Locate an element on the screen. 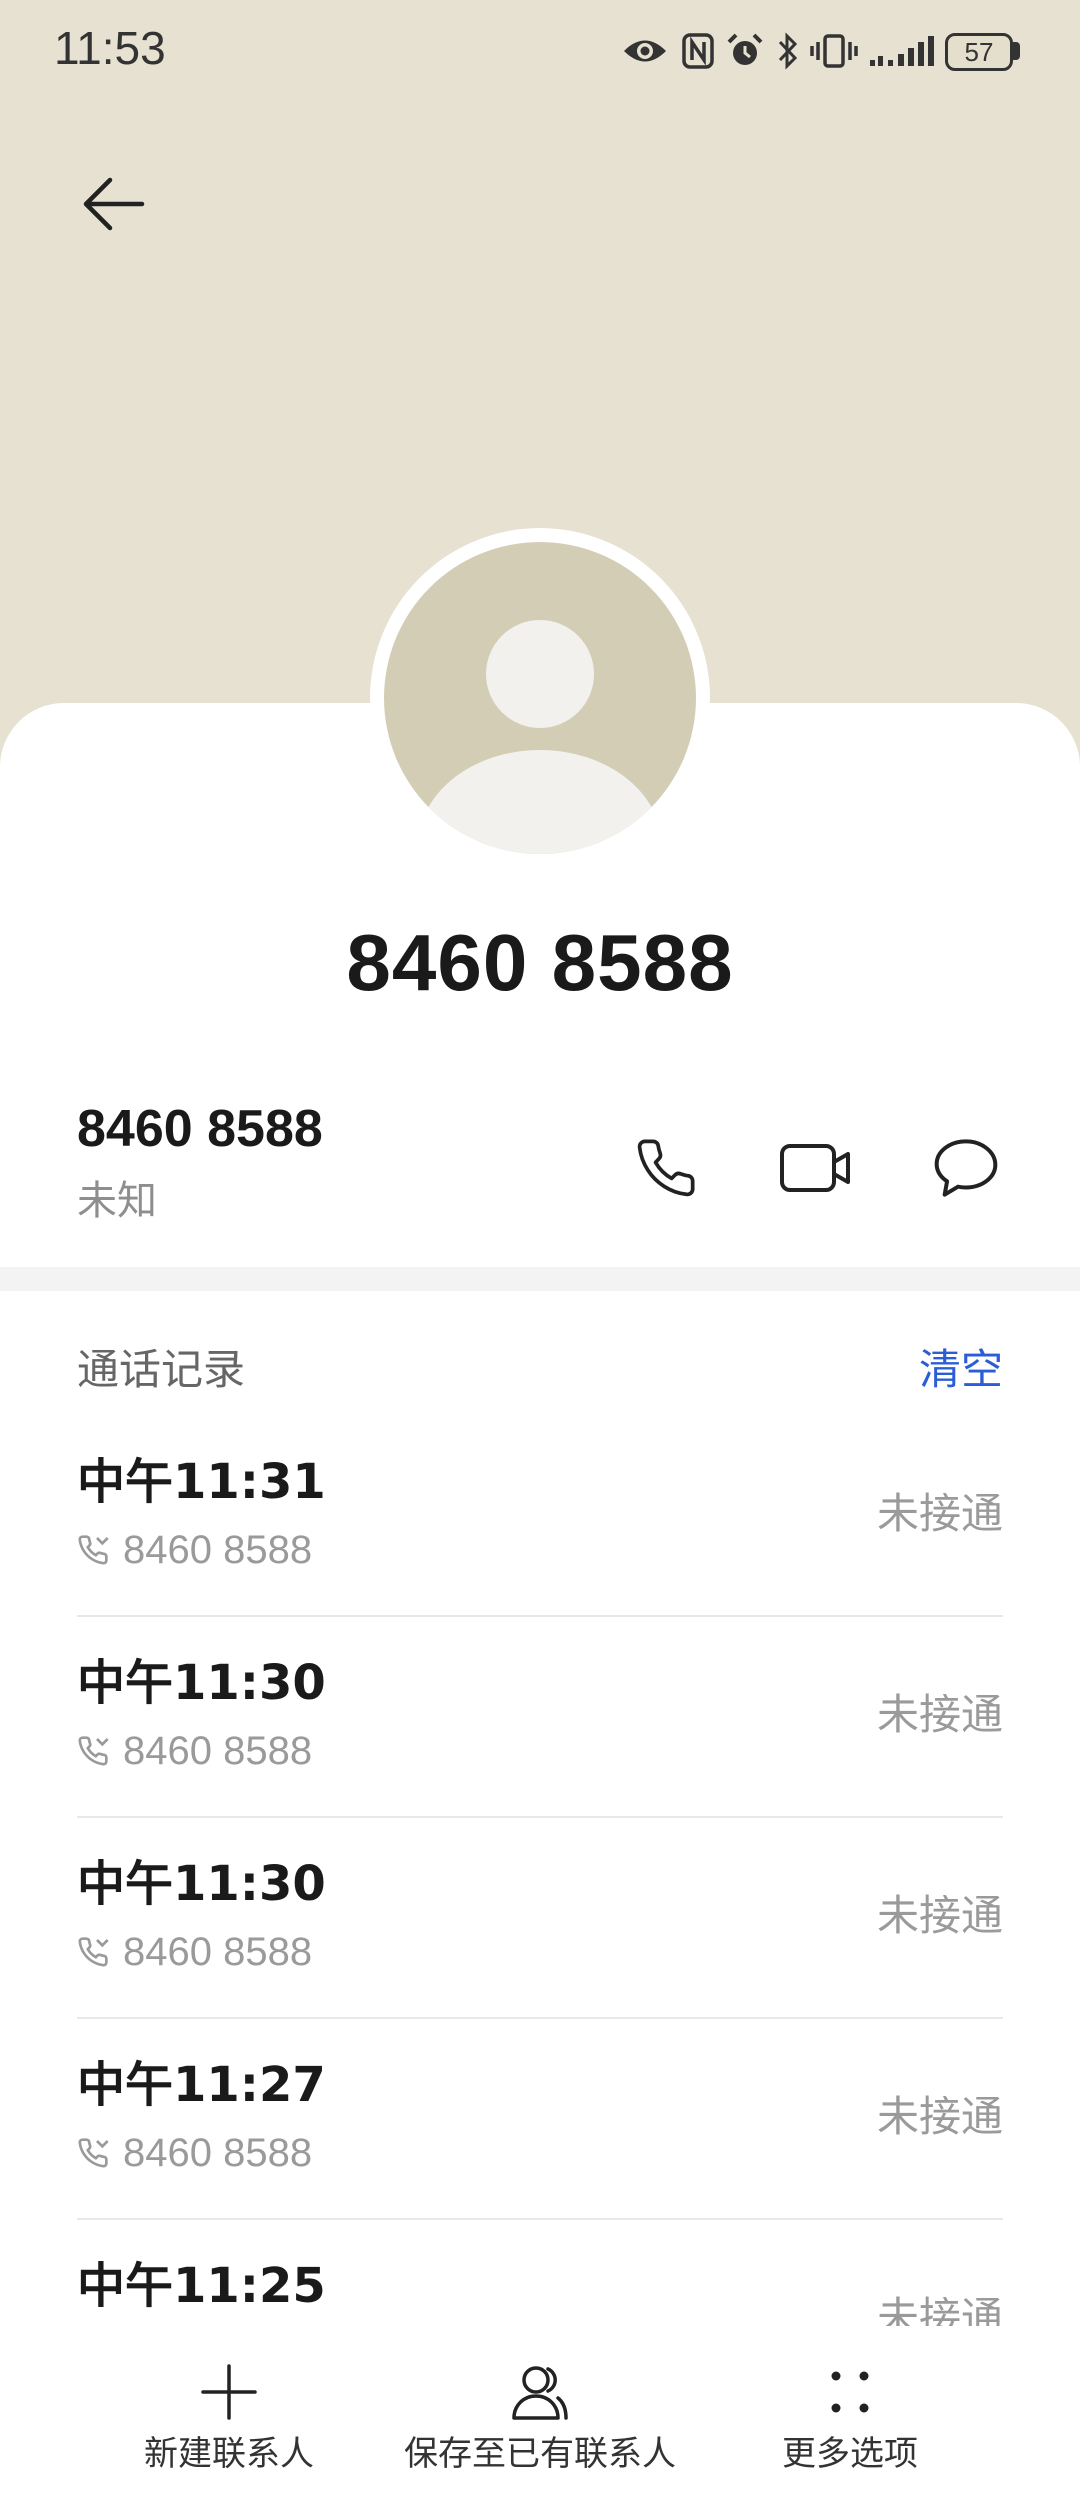  bluetooth-icon is located at coordinates (788, 51).